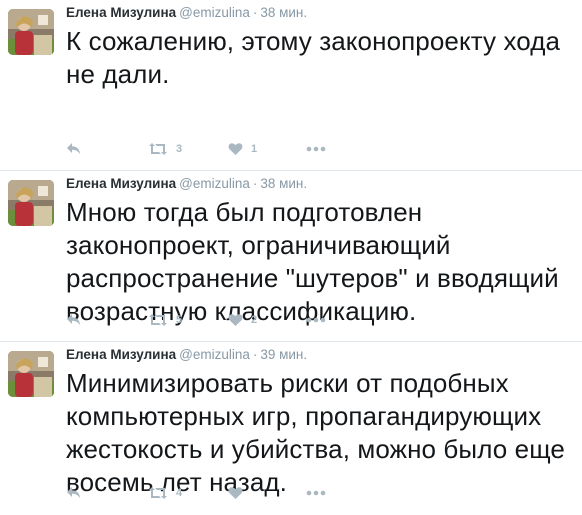 The width and height of the screenshot is (582, 515). I want to click on retweet-button: 5, so click(165, 320).